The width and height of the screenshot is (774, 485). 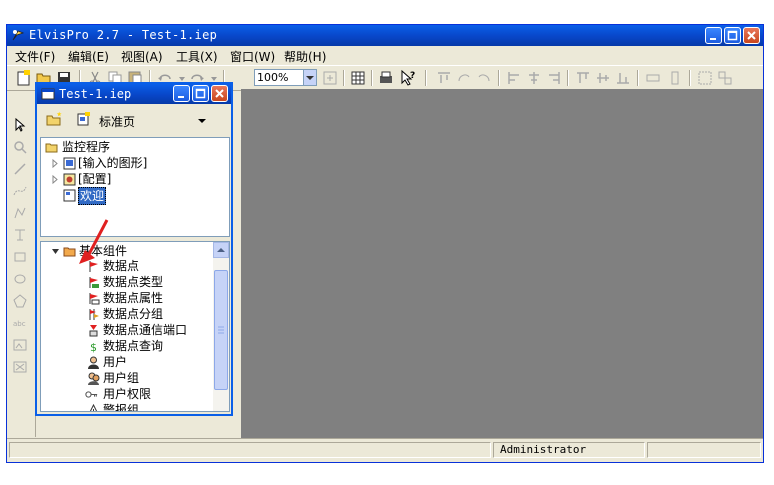 I want to click on page-type-label: 标准页, so click(x=117, y=121).